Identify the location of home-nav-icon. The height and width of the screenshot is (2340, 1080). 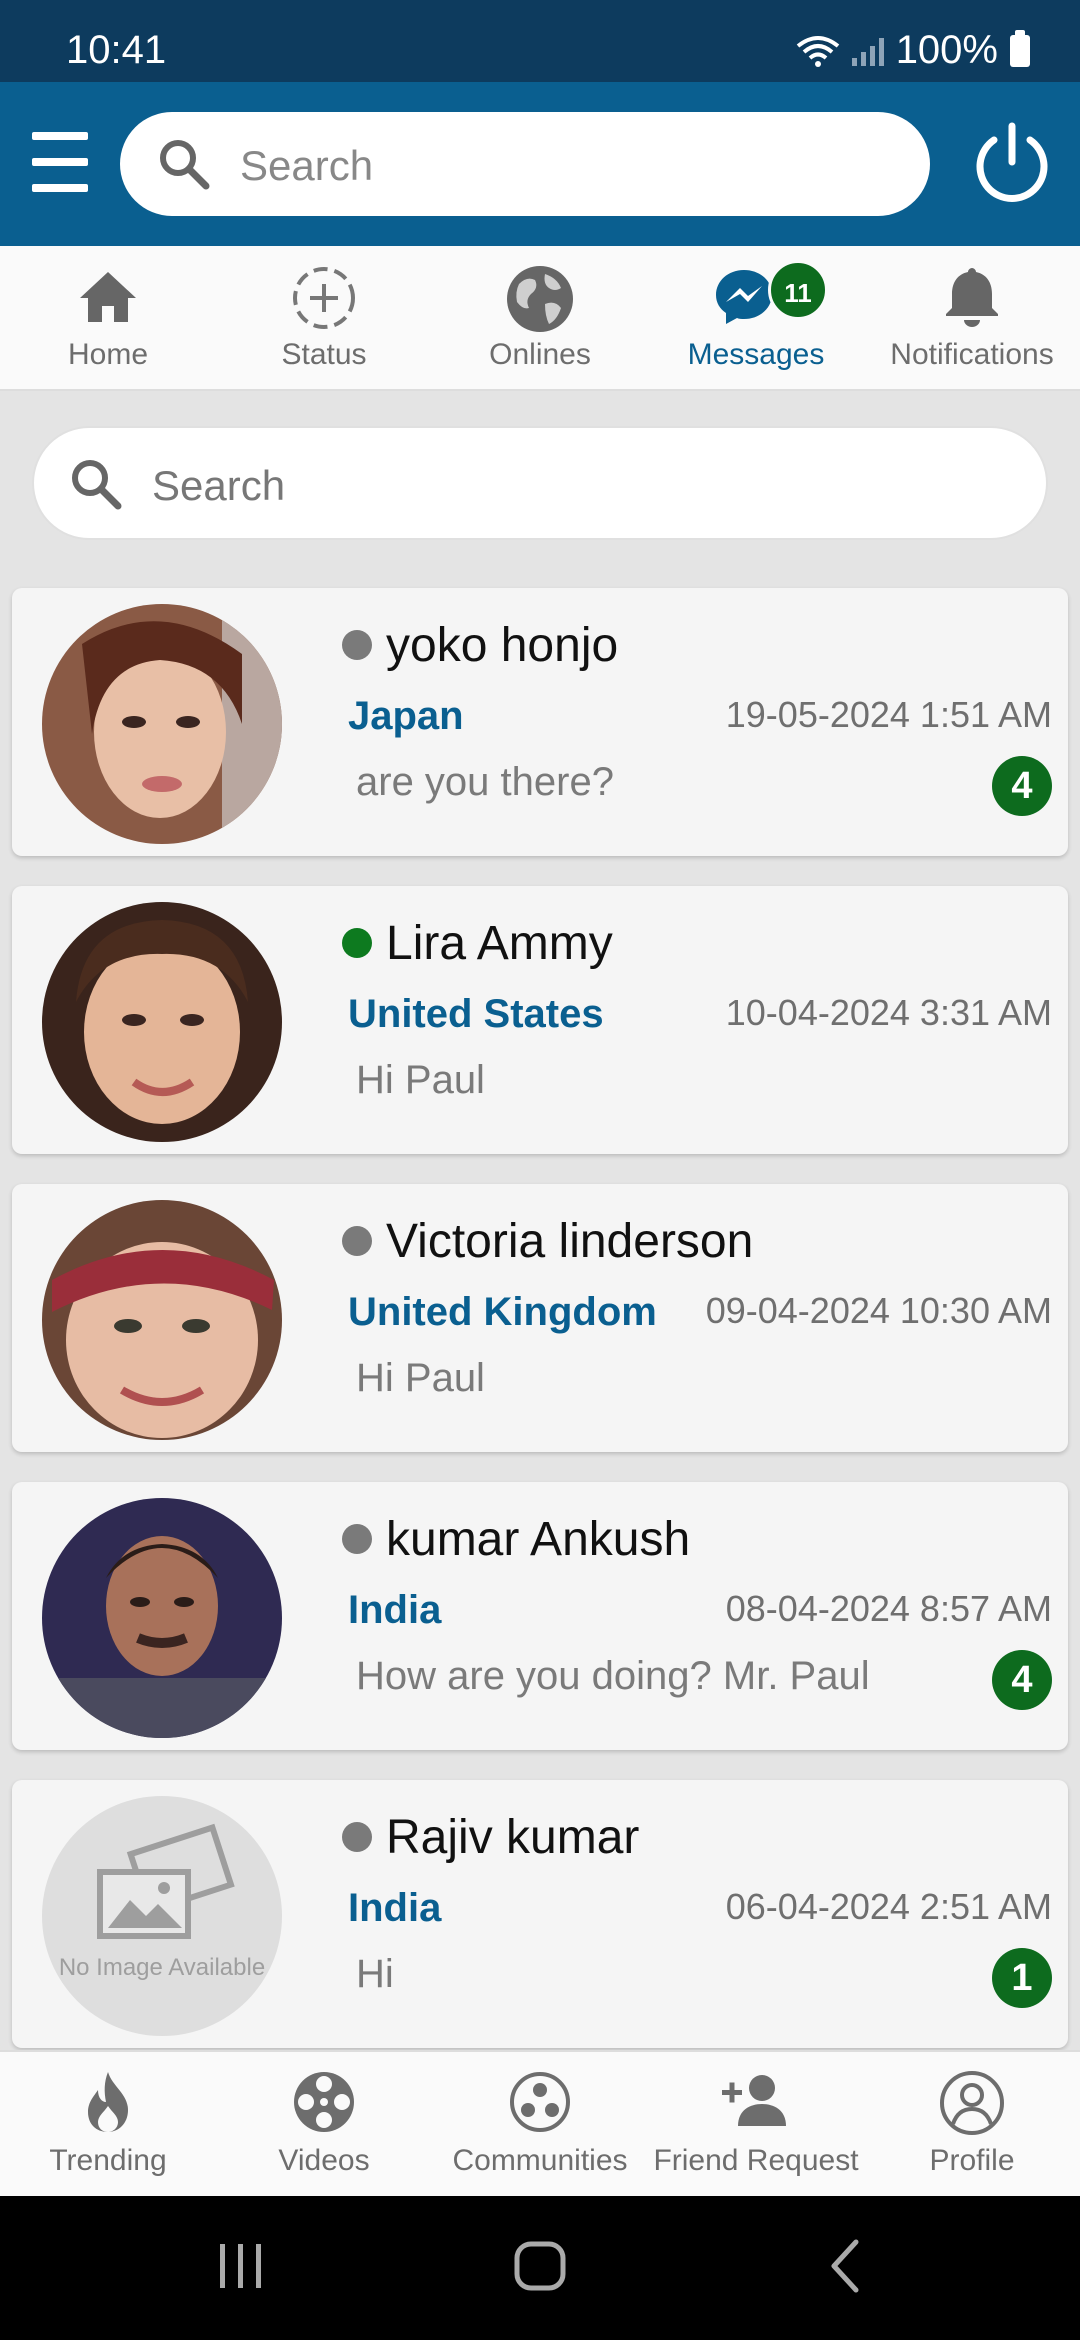
(540, 2266).